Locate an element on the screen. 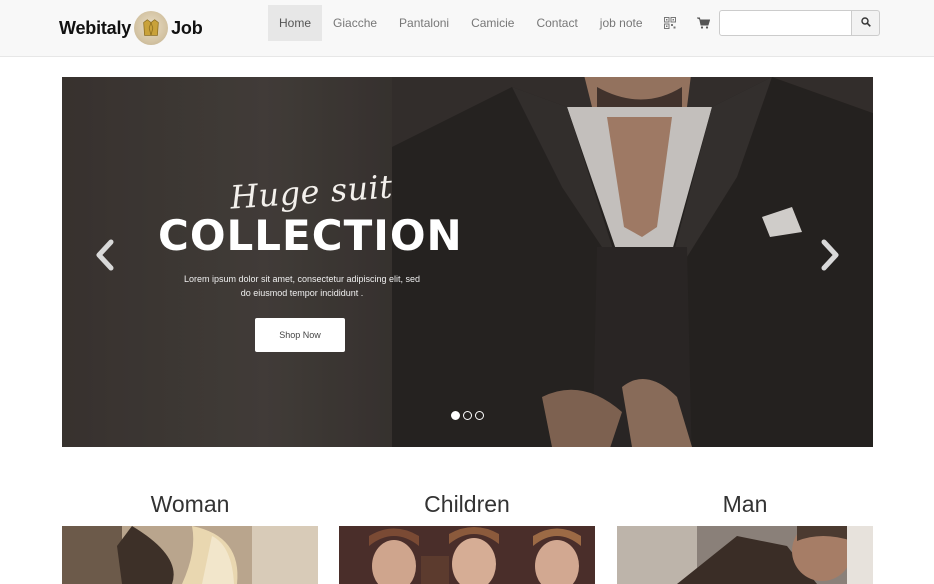  search-form is located at coordinates (799, 23).